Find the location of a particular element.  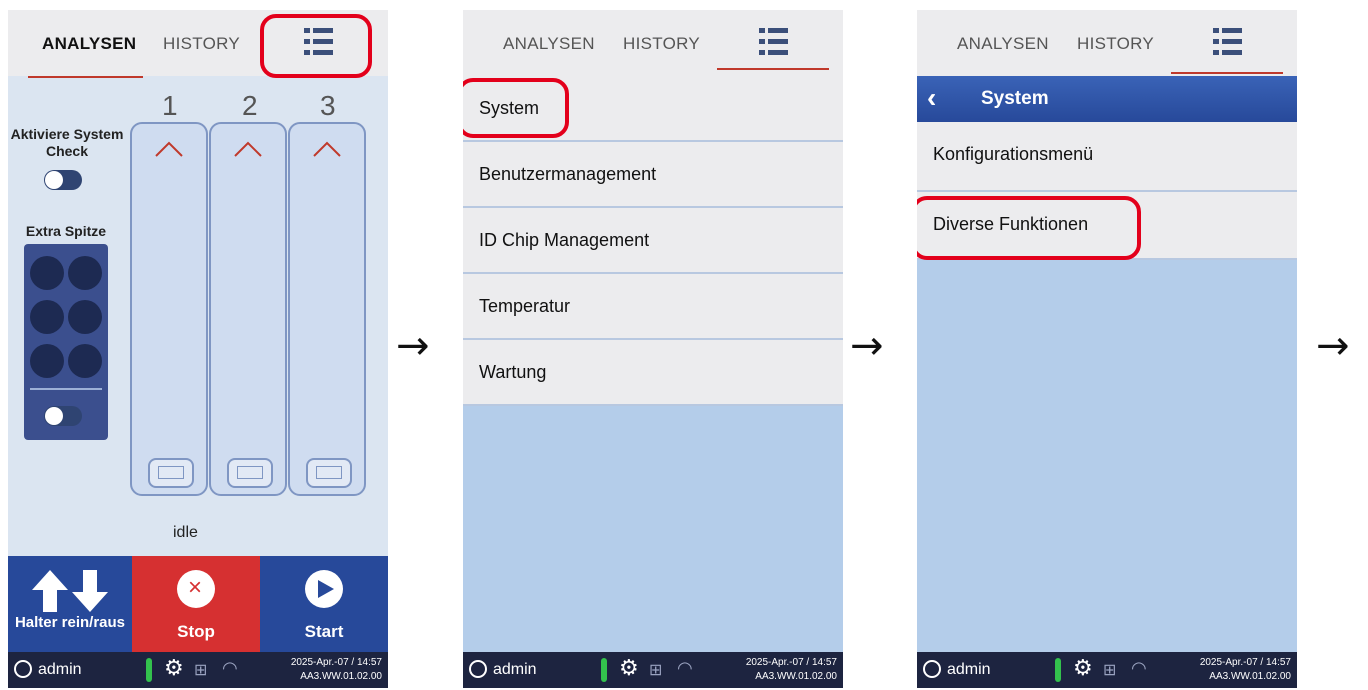

system-check-label: Aktiviere System Check is located at coordinates (67, 142).